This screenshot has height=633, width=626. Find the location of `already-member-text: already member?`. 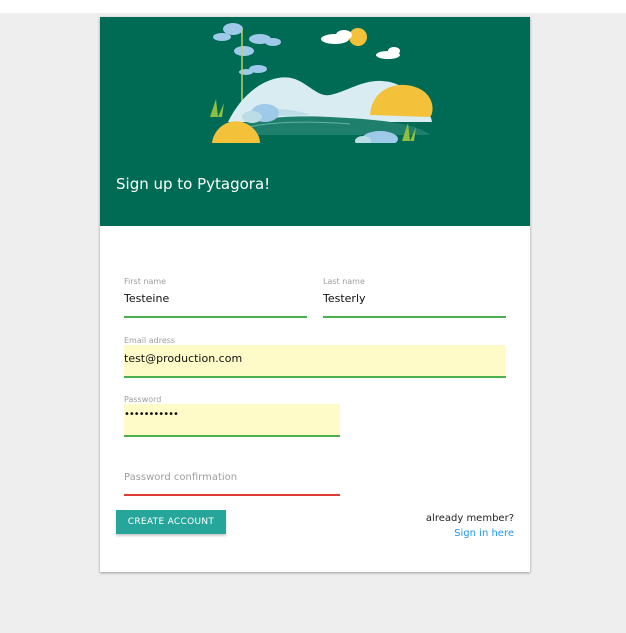

already-member-text: already member? is located at coordinates (469, 518).